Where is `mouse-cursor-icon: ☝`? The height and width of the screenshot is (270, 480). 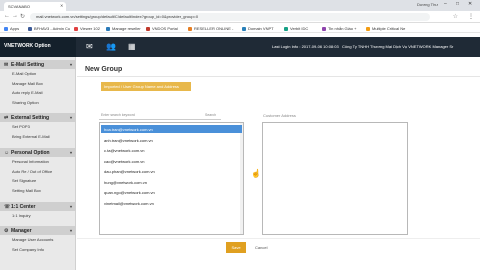
mouse-cursor-icon: ☝ is located at coordinates (256, 173).